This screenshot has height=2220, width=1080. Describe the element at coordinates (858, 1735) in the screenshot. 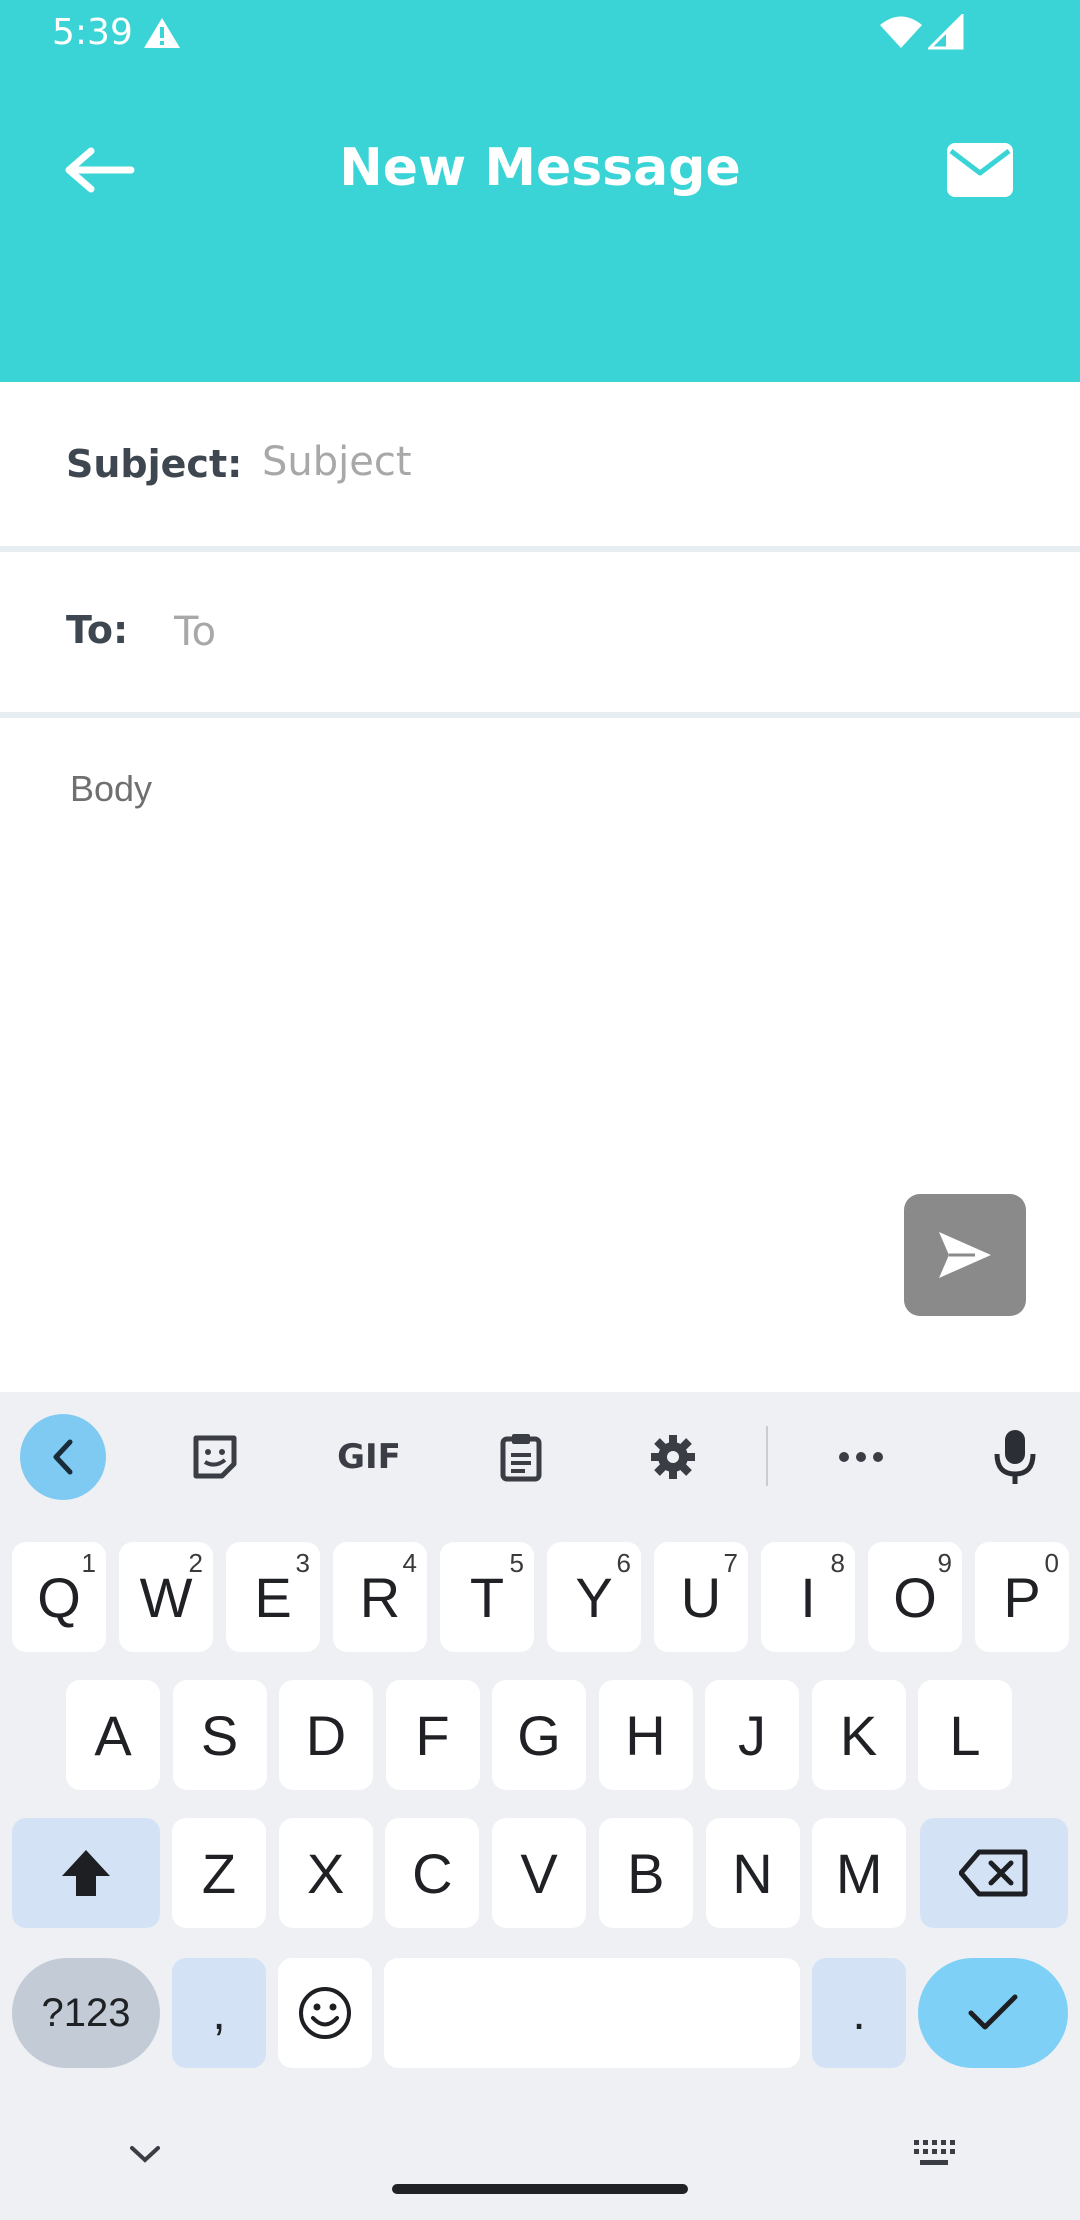

I see `key-k: K` at that location.